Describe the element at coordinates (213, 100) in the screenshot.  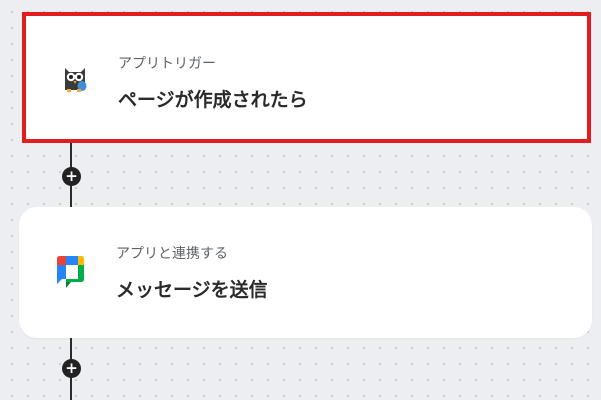
I see `trigger-step-title: ページが作成されたら` at that location.